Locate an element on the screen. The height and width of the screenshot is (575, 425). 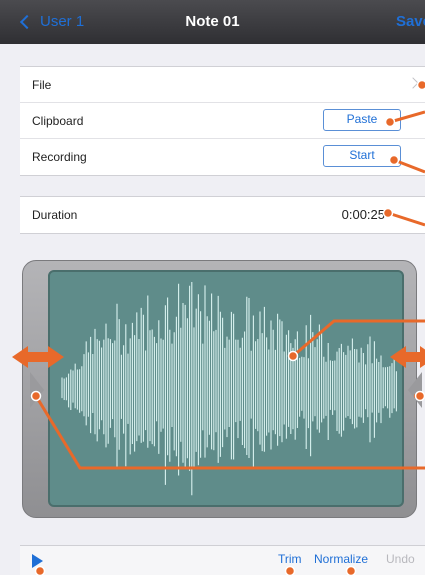
save-button: Save is located at coordinates (410, 21).